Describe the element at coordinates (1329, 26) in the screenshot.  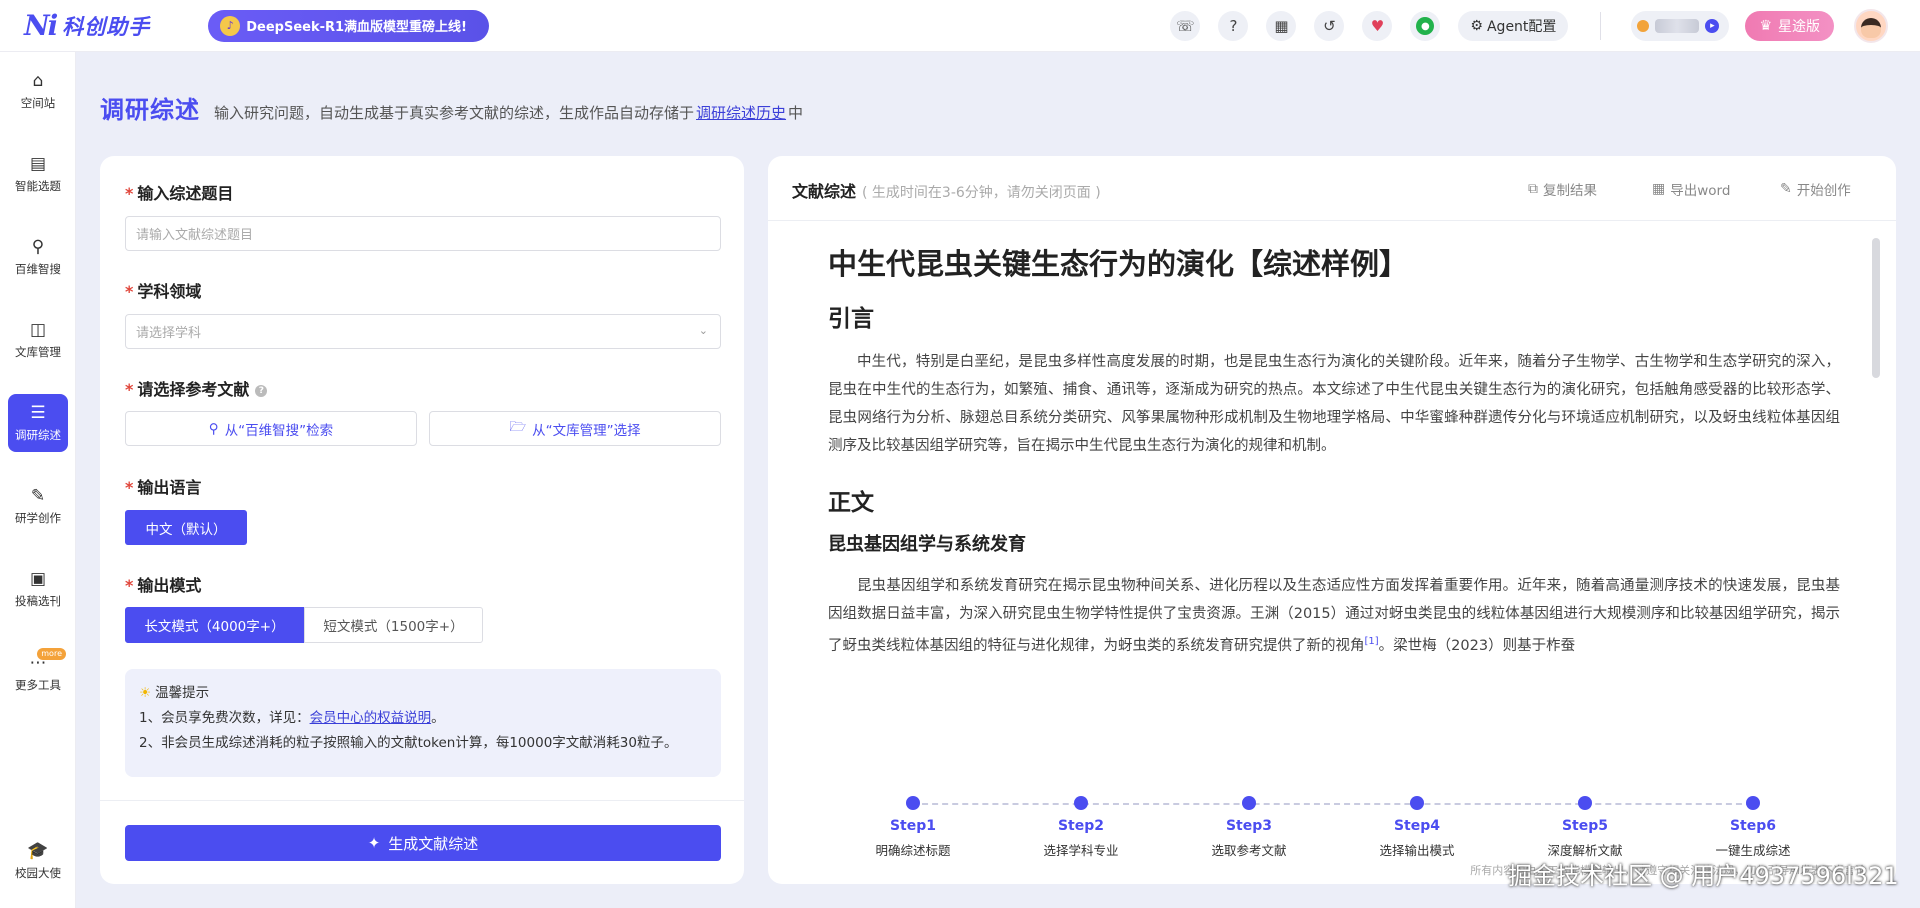
I see `history-icon: ↺` at that location.